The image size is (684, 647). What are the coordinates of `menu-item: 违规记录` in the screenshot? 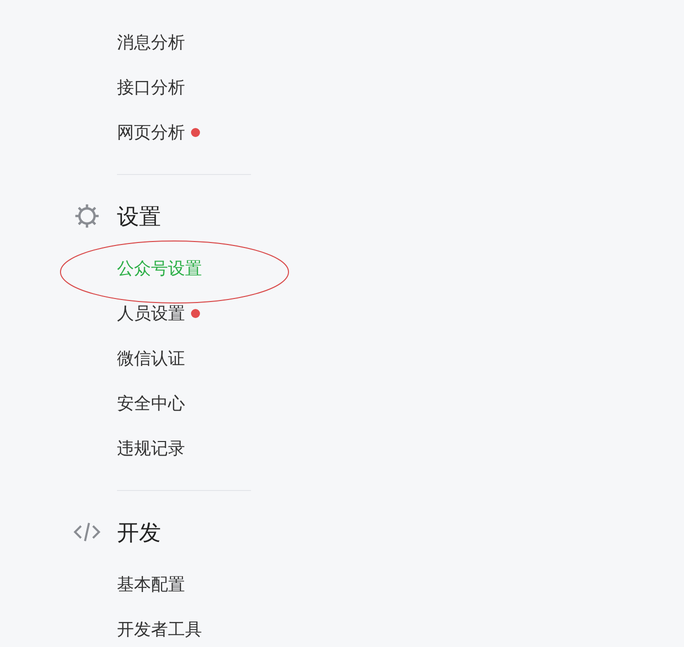 It's located at (151, 449).